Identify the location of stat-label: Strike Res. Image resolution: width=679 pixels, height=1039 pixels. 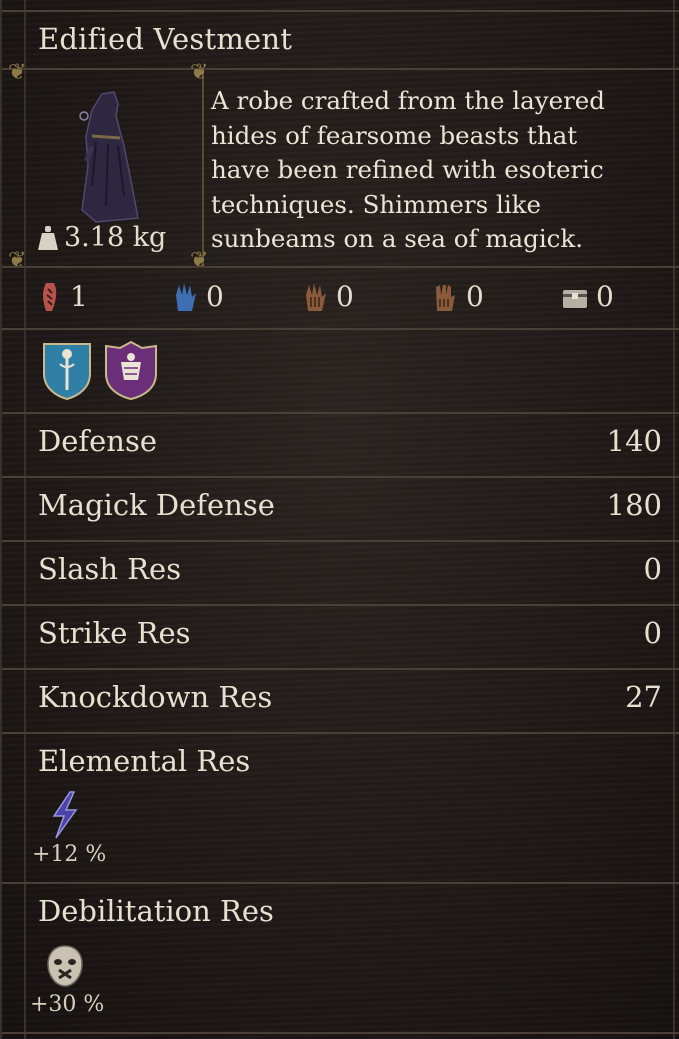
(114, 633).